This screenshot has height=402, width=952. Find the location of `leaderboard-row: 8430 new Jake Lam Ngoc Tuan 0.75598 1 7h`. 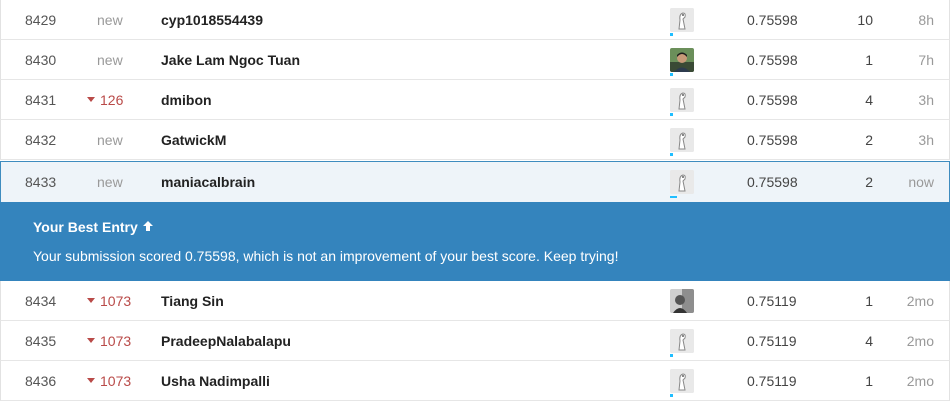

leaderboard-row: 8430 new Jake Lam Ngoc Tuan 0.75598 1 7h is located at coordinates (475, 60).